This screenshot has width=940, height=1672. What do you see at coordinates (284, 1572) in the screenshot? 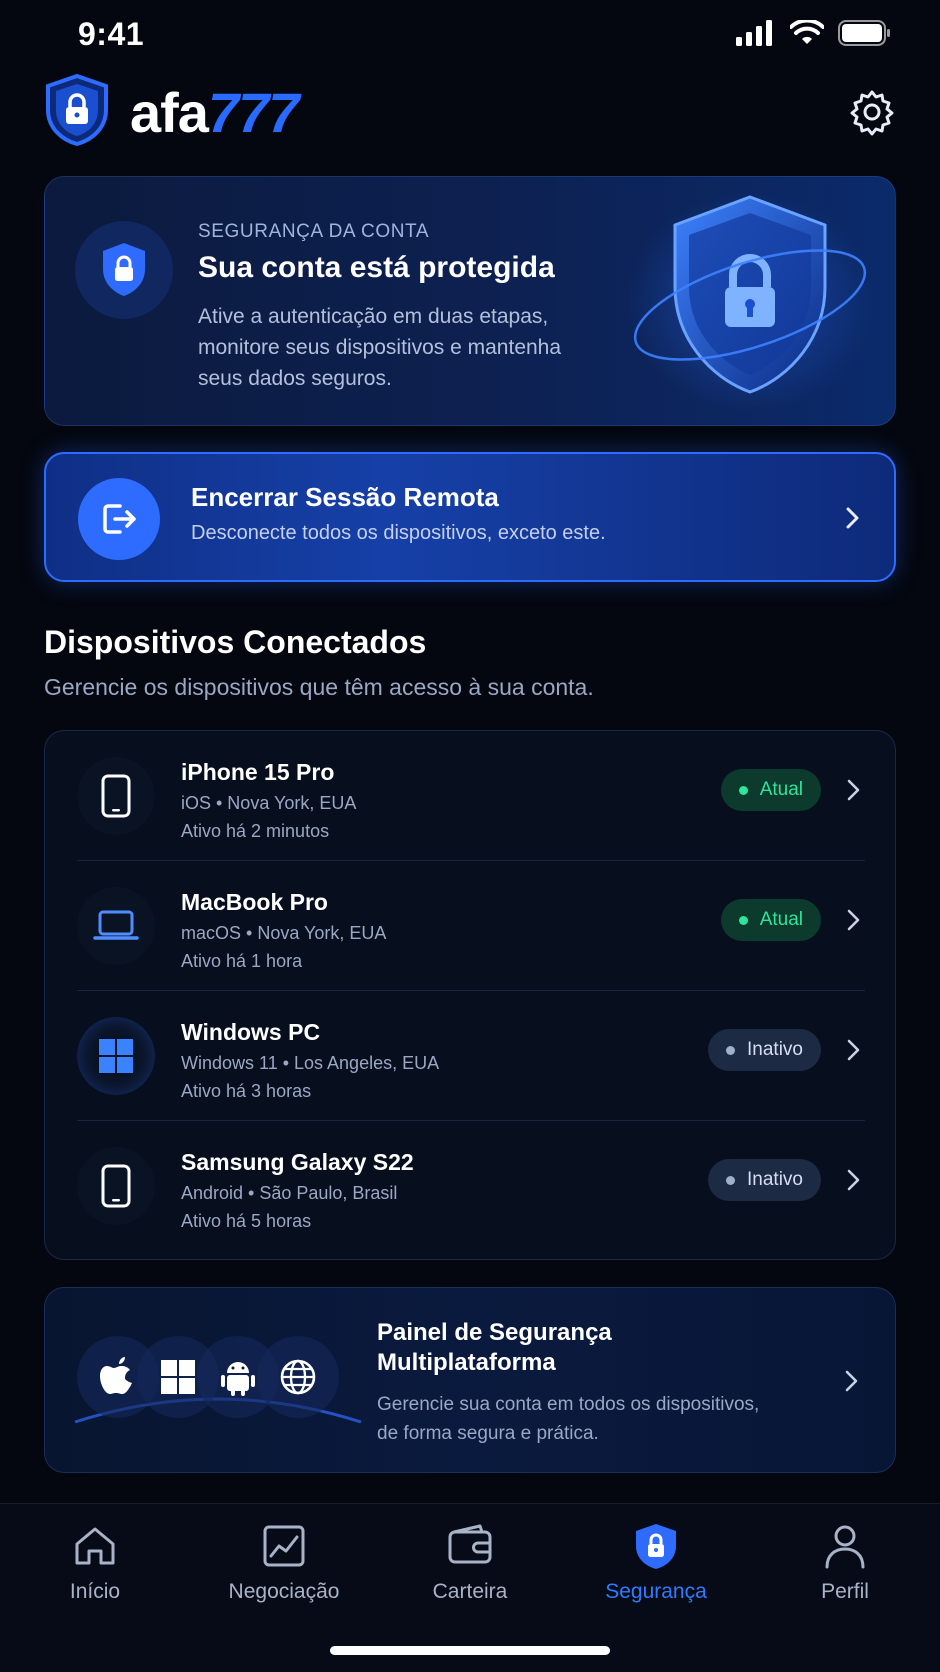
I see `tab-negociacao: Negociação` at bounding box center [284, 1572].